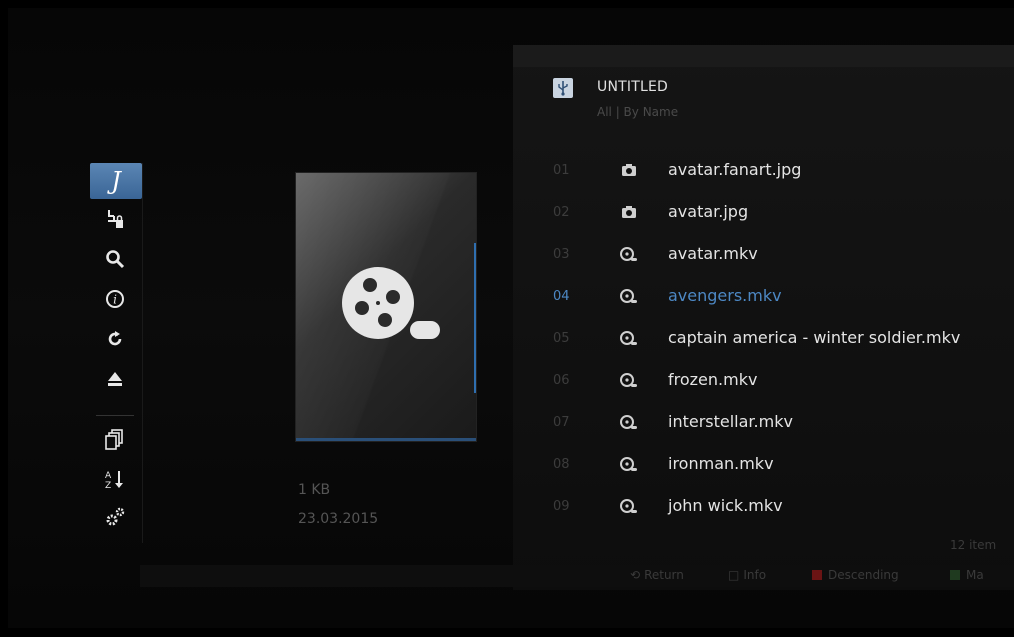 Image resolution: width=1014 pixels, height=637 pixels. I want to click on sidebar-rail: J i AZ, so click(117, 353).